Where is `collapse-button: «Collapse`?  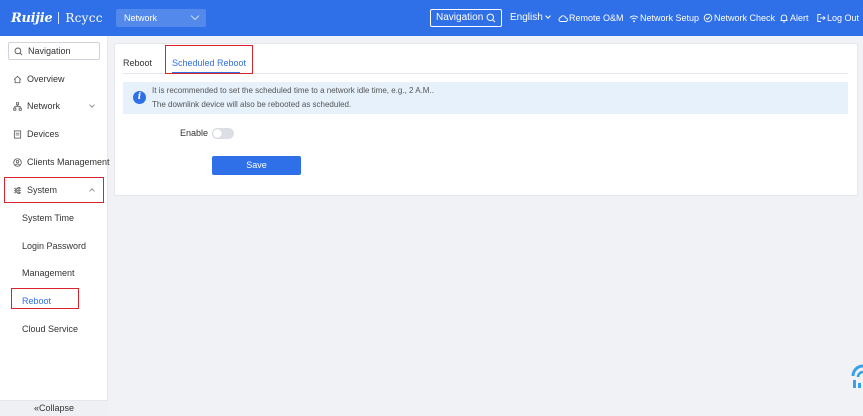 collapse-button: «Collapse is located at coordinates (54, 408).